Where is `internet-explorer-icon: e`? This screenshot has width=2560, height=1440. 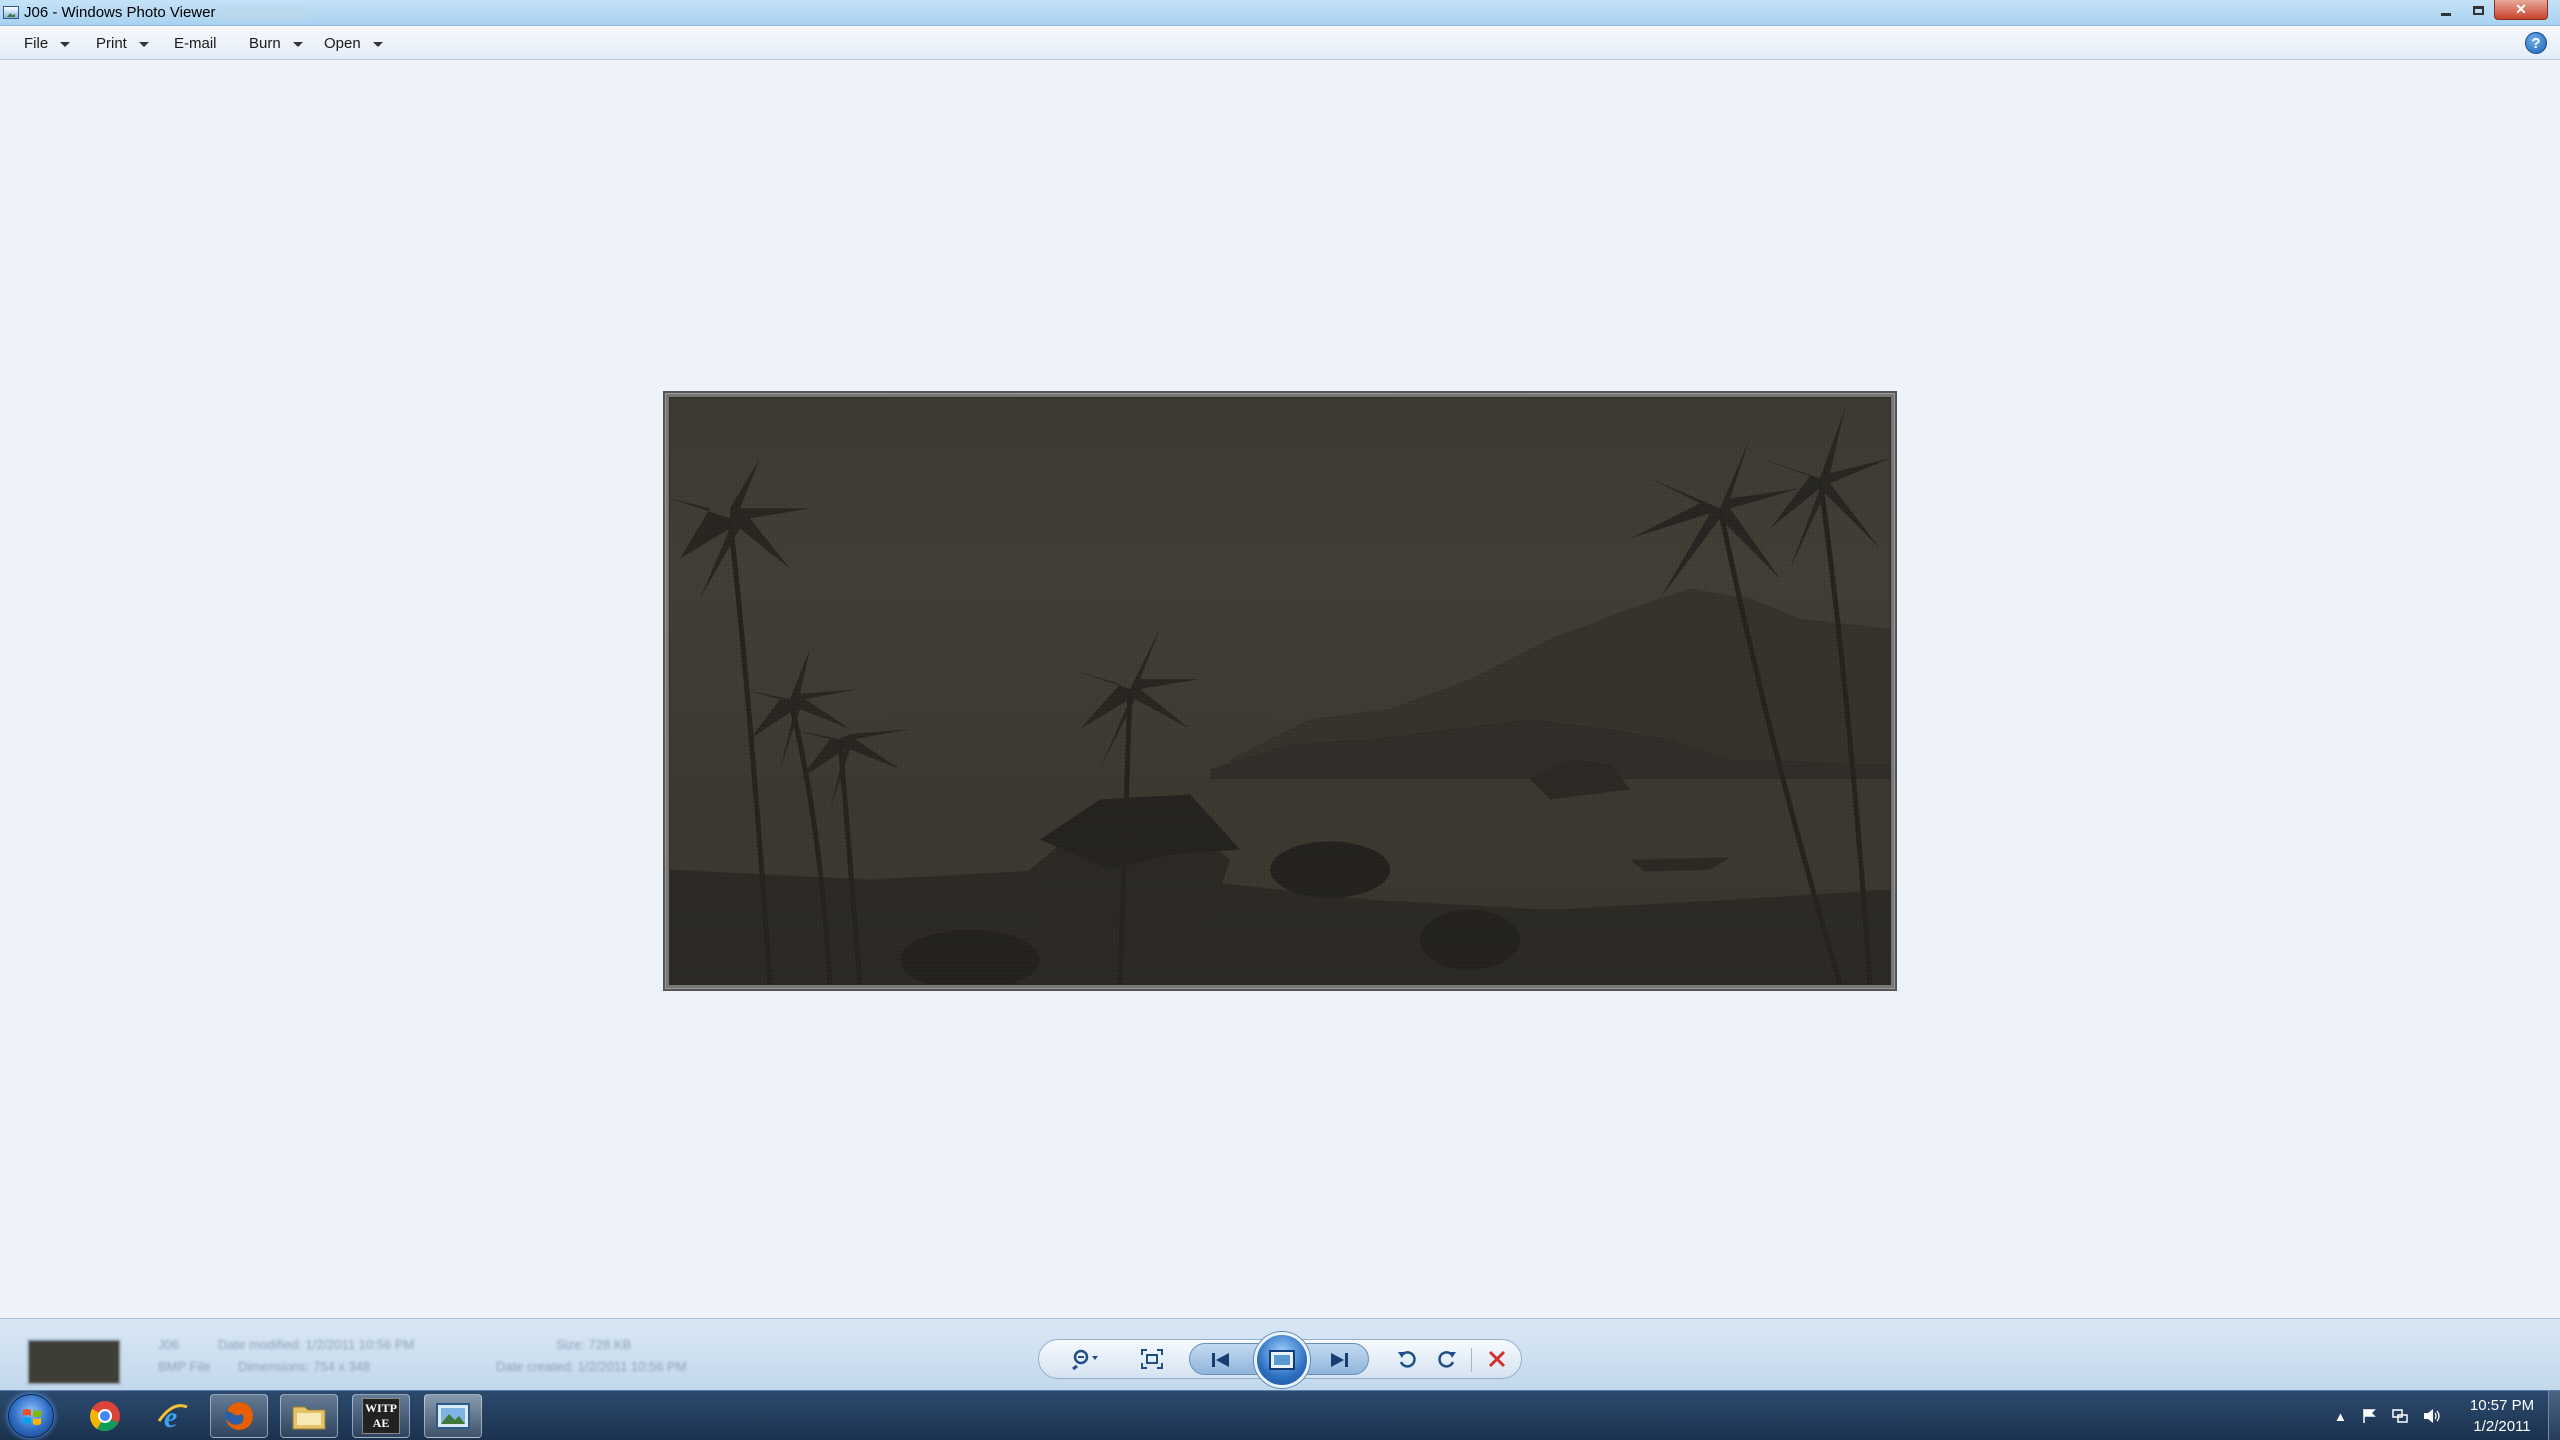
internet-explorer-icon: e is located at coordinates (172, 1417).